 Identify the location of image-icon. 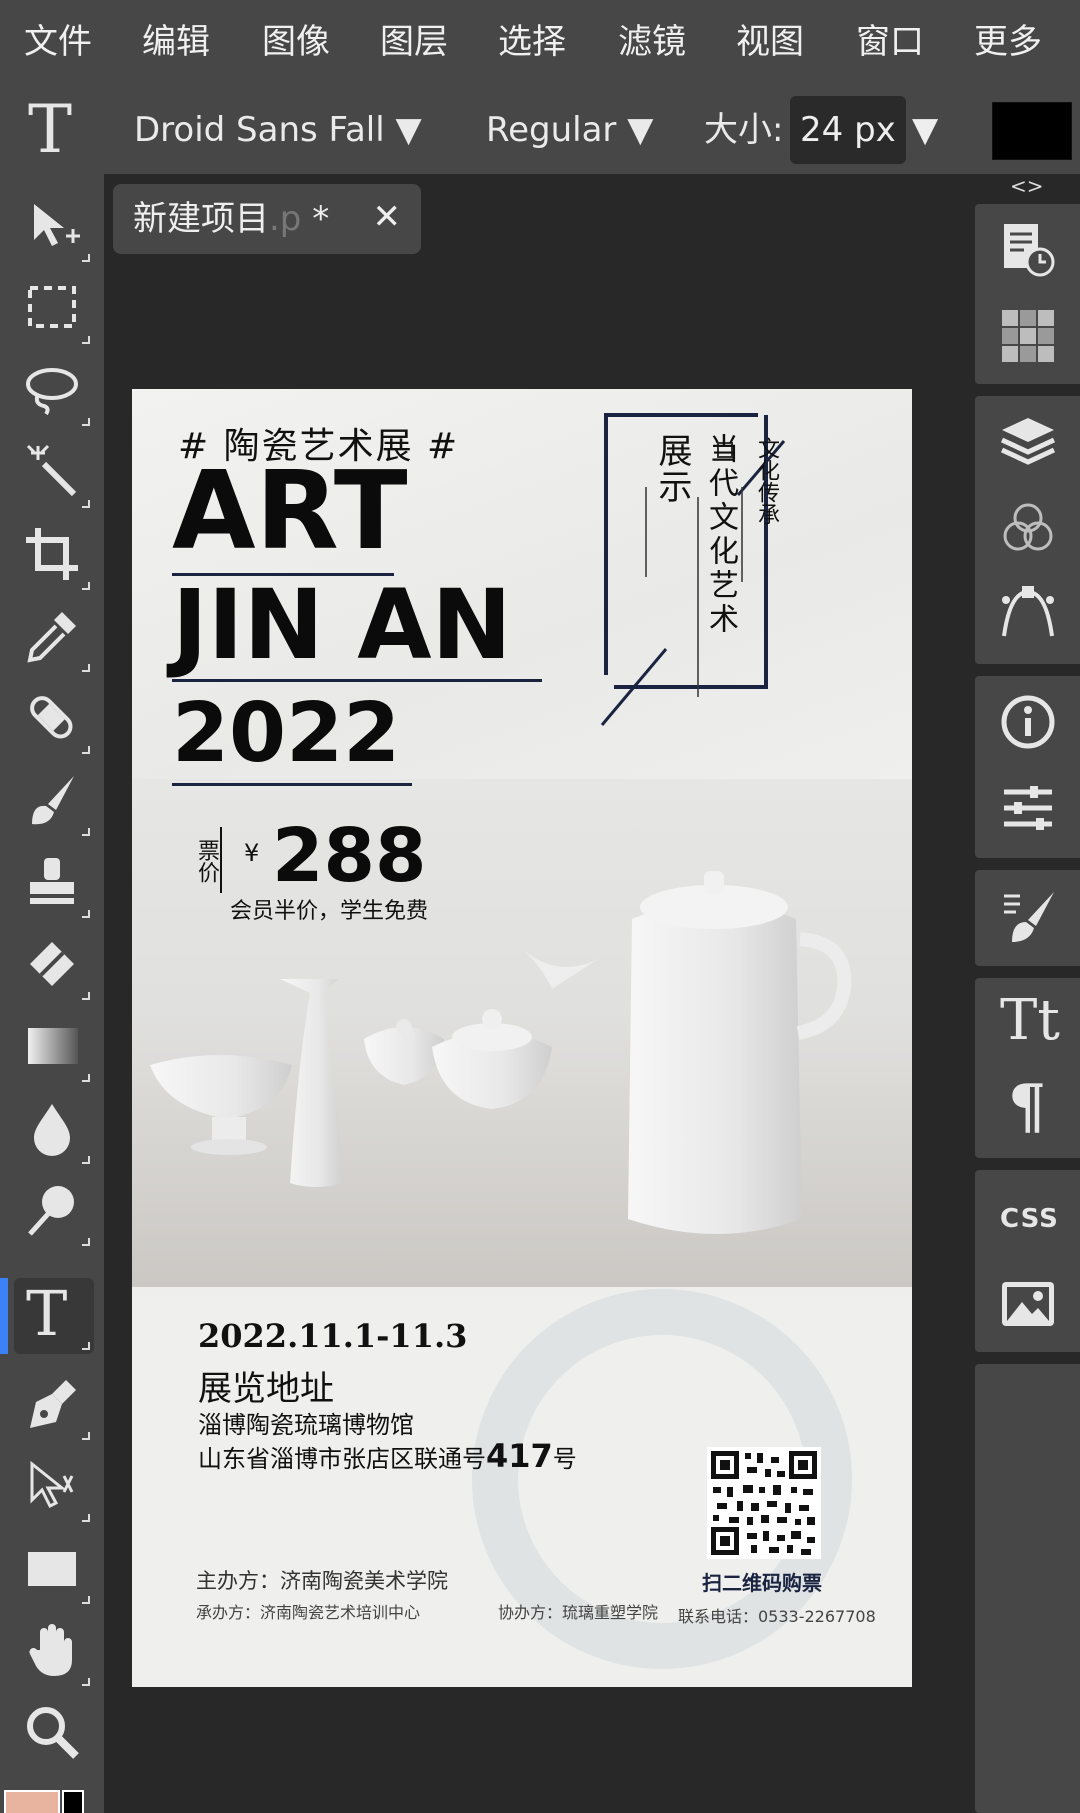
(1028, 1304).